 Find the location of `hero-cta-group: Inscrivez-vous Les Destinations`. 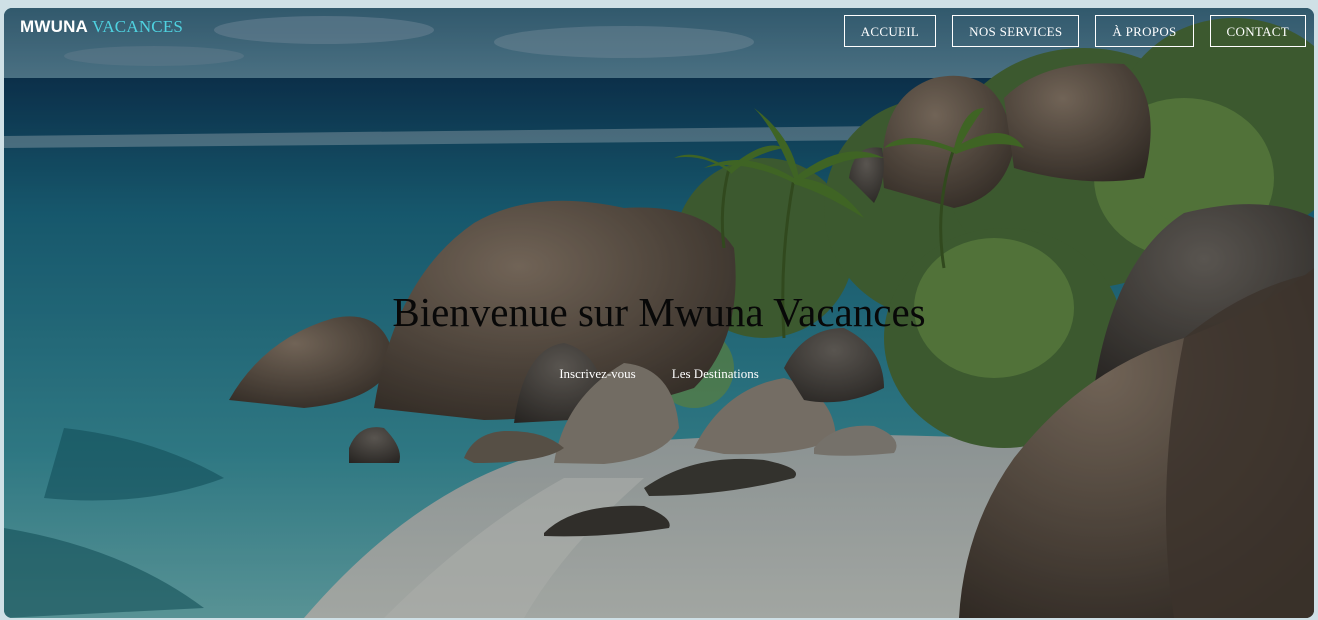

hero-cta-group: Inscrivez-vous Les Destinations is located at coordinates (659, 374).